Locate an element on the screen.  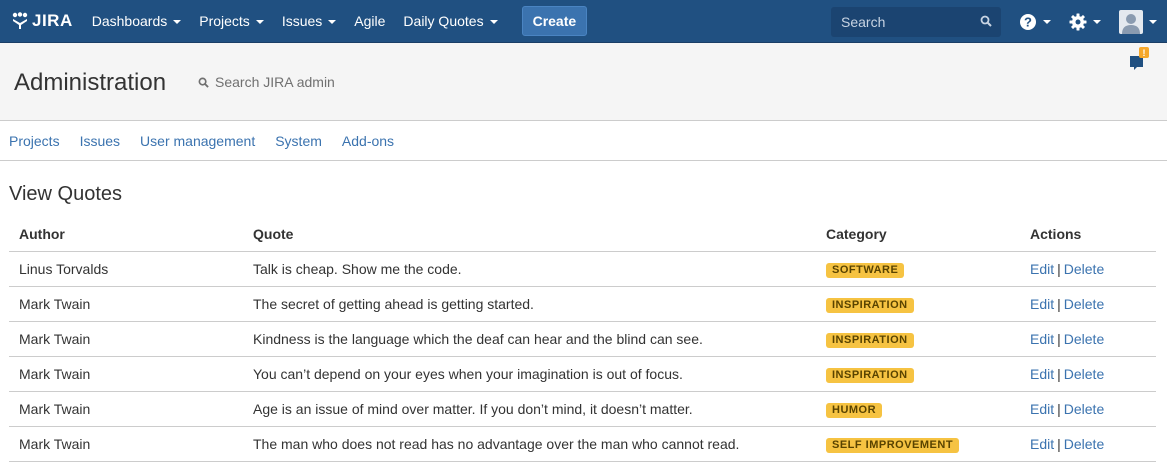
nav-projects: Projects is located at coordinates (231, 21).